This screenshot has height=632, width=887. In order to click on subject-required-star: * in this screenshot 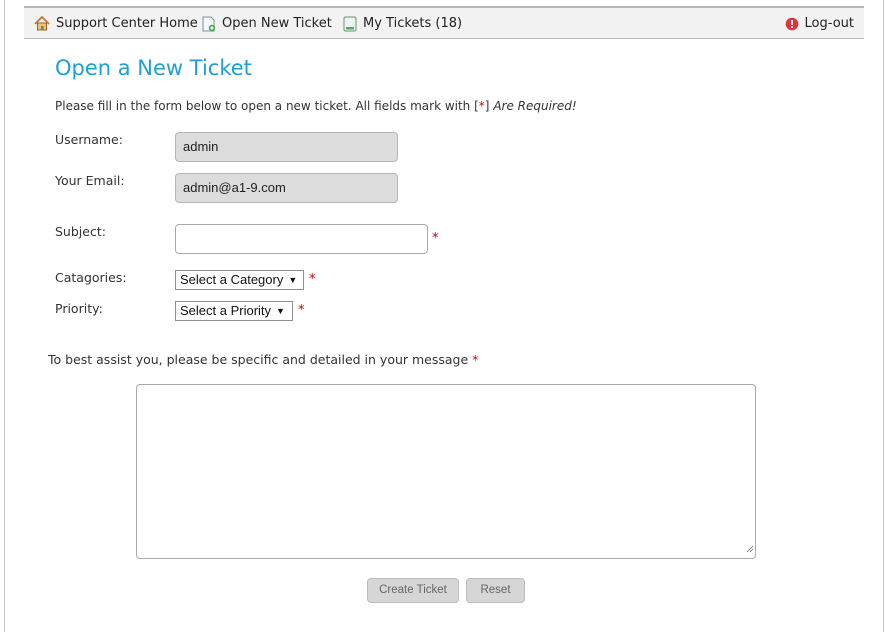, I will do `click(435, 238)`.